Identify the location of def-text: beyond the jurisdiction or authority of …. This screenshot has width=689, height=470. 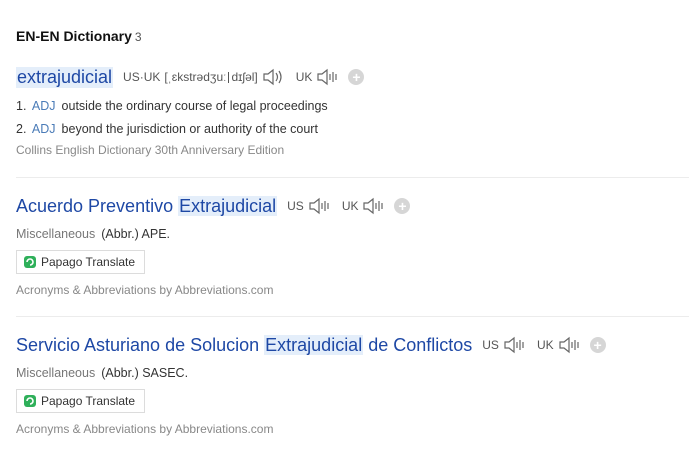
(189, 129).